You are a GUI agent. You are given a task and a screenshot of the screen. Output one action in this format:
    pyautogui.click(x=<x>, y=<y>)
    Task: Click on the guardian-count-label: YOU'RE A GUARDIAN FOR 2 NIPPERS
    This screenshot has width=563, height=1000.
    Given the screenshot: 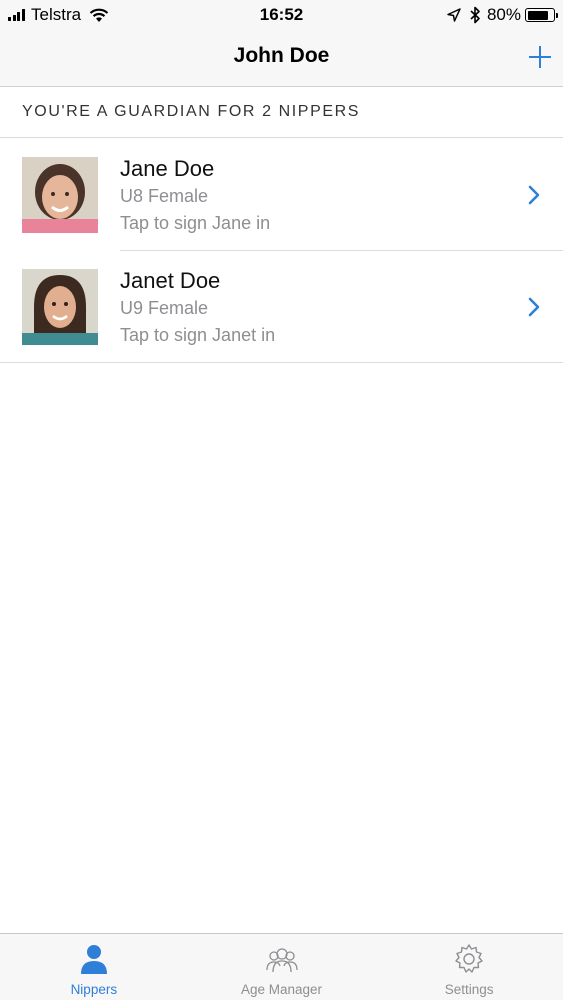 What is the action you would take?
    pyautogui.click(x=191, y=111)
    